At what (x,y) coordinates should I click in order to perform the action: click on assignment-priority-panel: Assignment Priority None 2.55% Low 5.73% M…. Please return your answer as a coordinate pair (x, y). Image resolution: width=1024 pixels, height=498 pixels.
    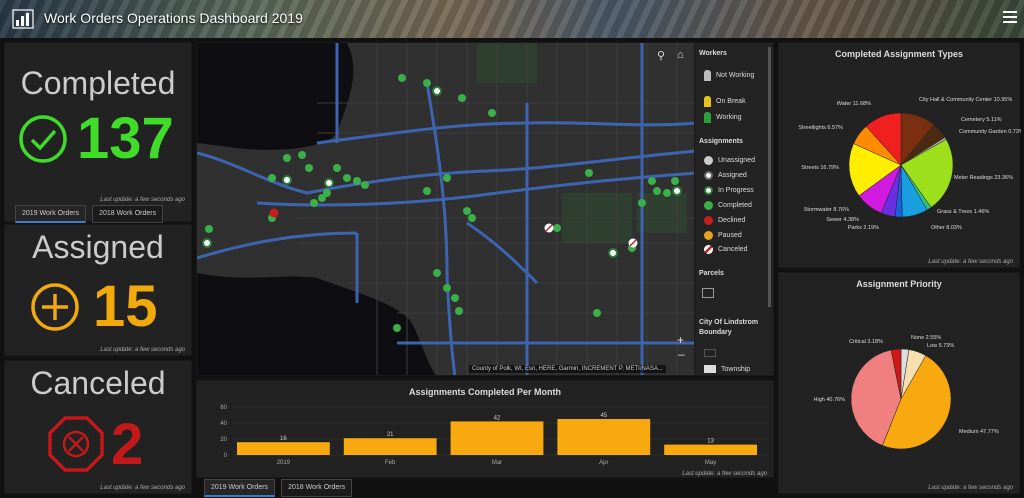
    Looking at the image, I should click on (899, 383).